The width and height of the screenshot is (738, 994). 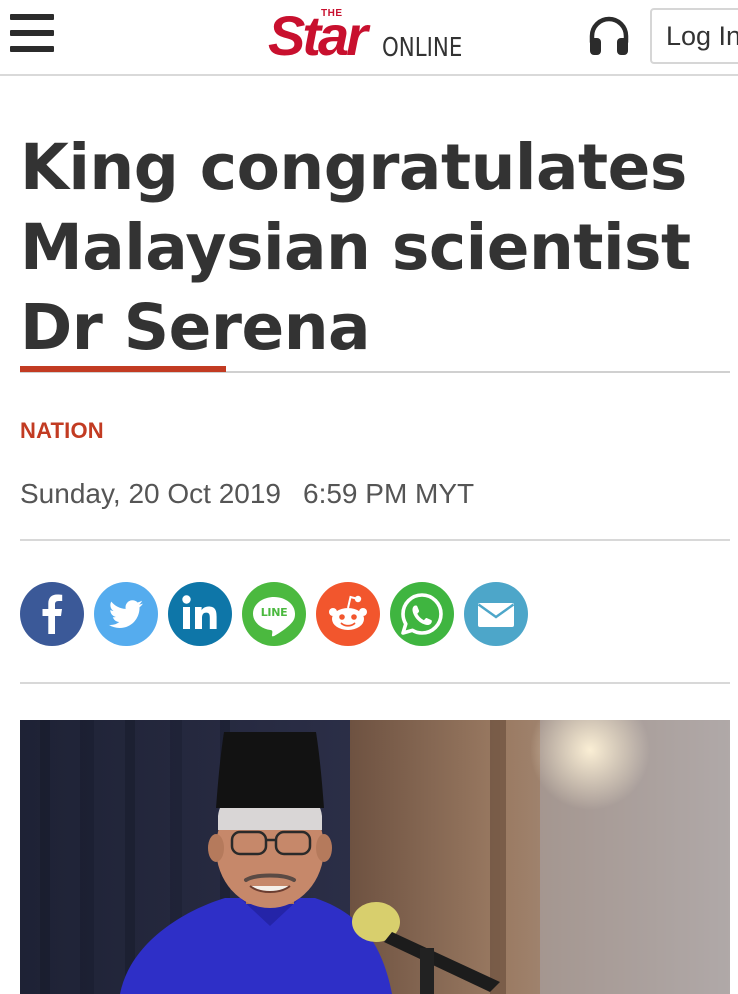 What do you see at coordinates (375, 683) in the screenshot?
I see `share-divider` at bounding box center [375, 683].